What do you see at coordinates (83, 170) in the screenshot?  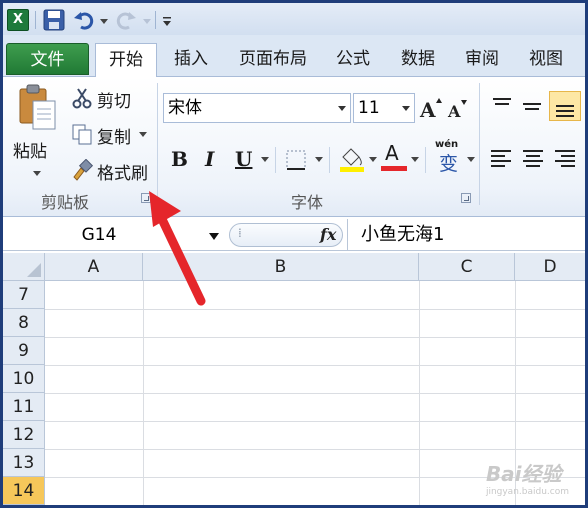 I see `format-painter-icon` at bounding box center [83, 170].